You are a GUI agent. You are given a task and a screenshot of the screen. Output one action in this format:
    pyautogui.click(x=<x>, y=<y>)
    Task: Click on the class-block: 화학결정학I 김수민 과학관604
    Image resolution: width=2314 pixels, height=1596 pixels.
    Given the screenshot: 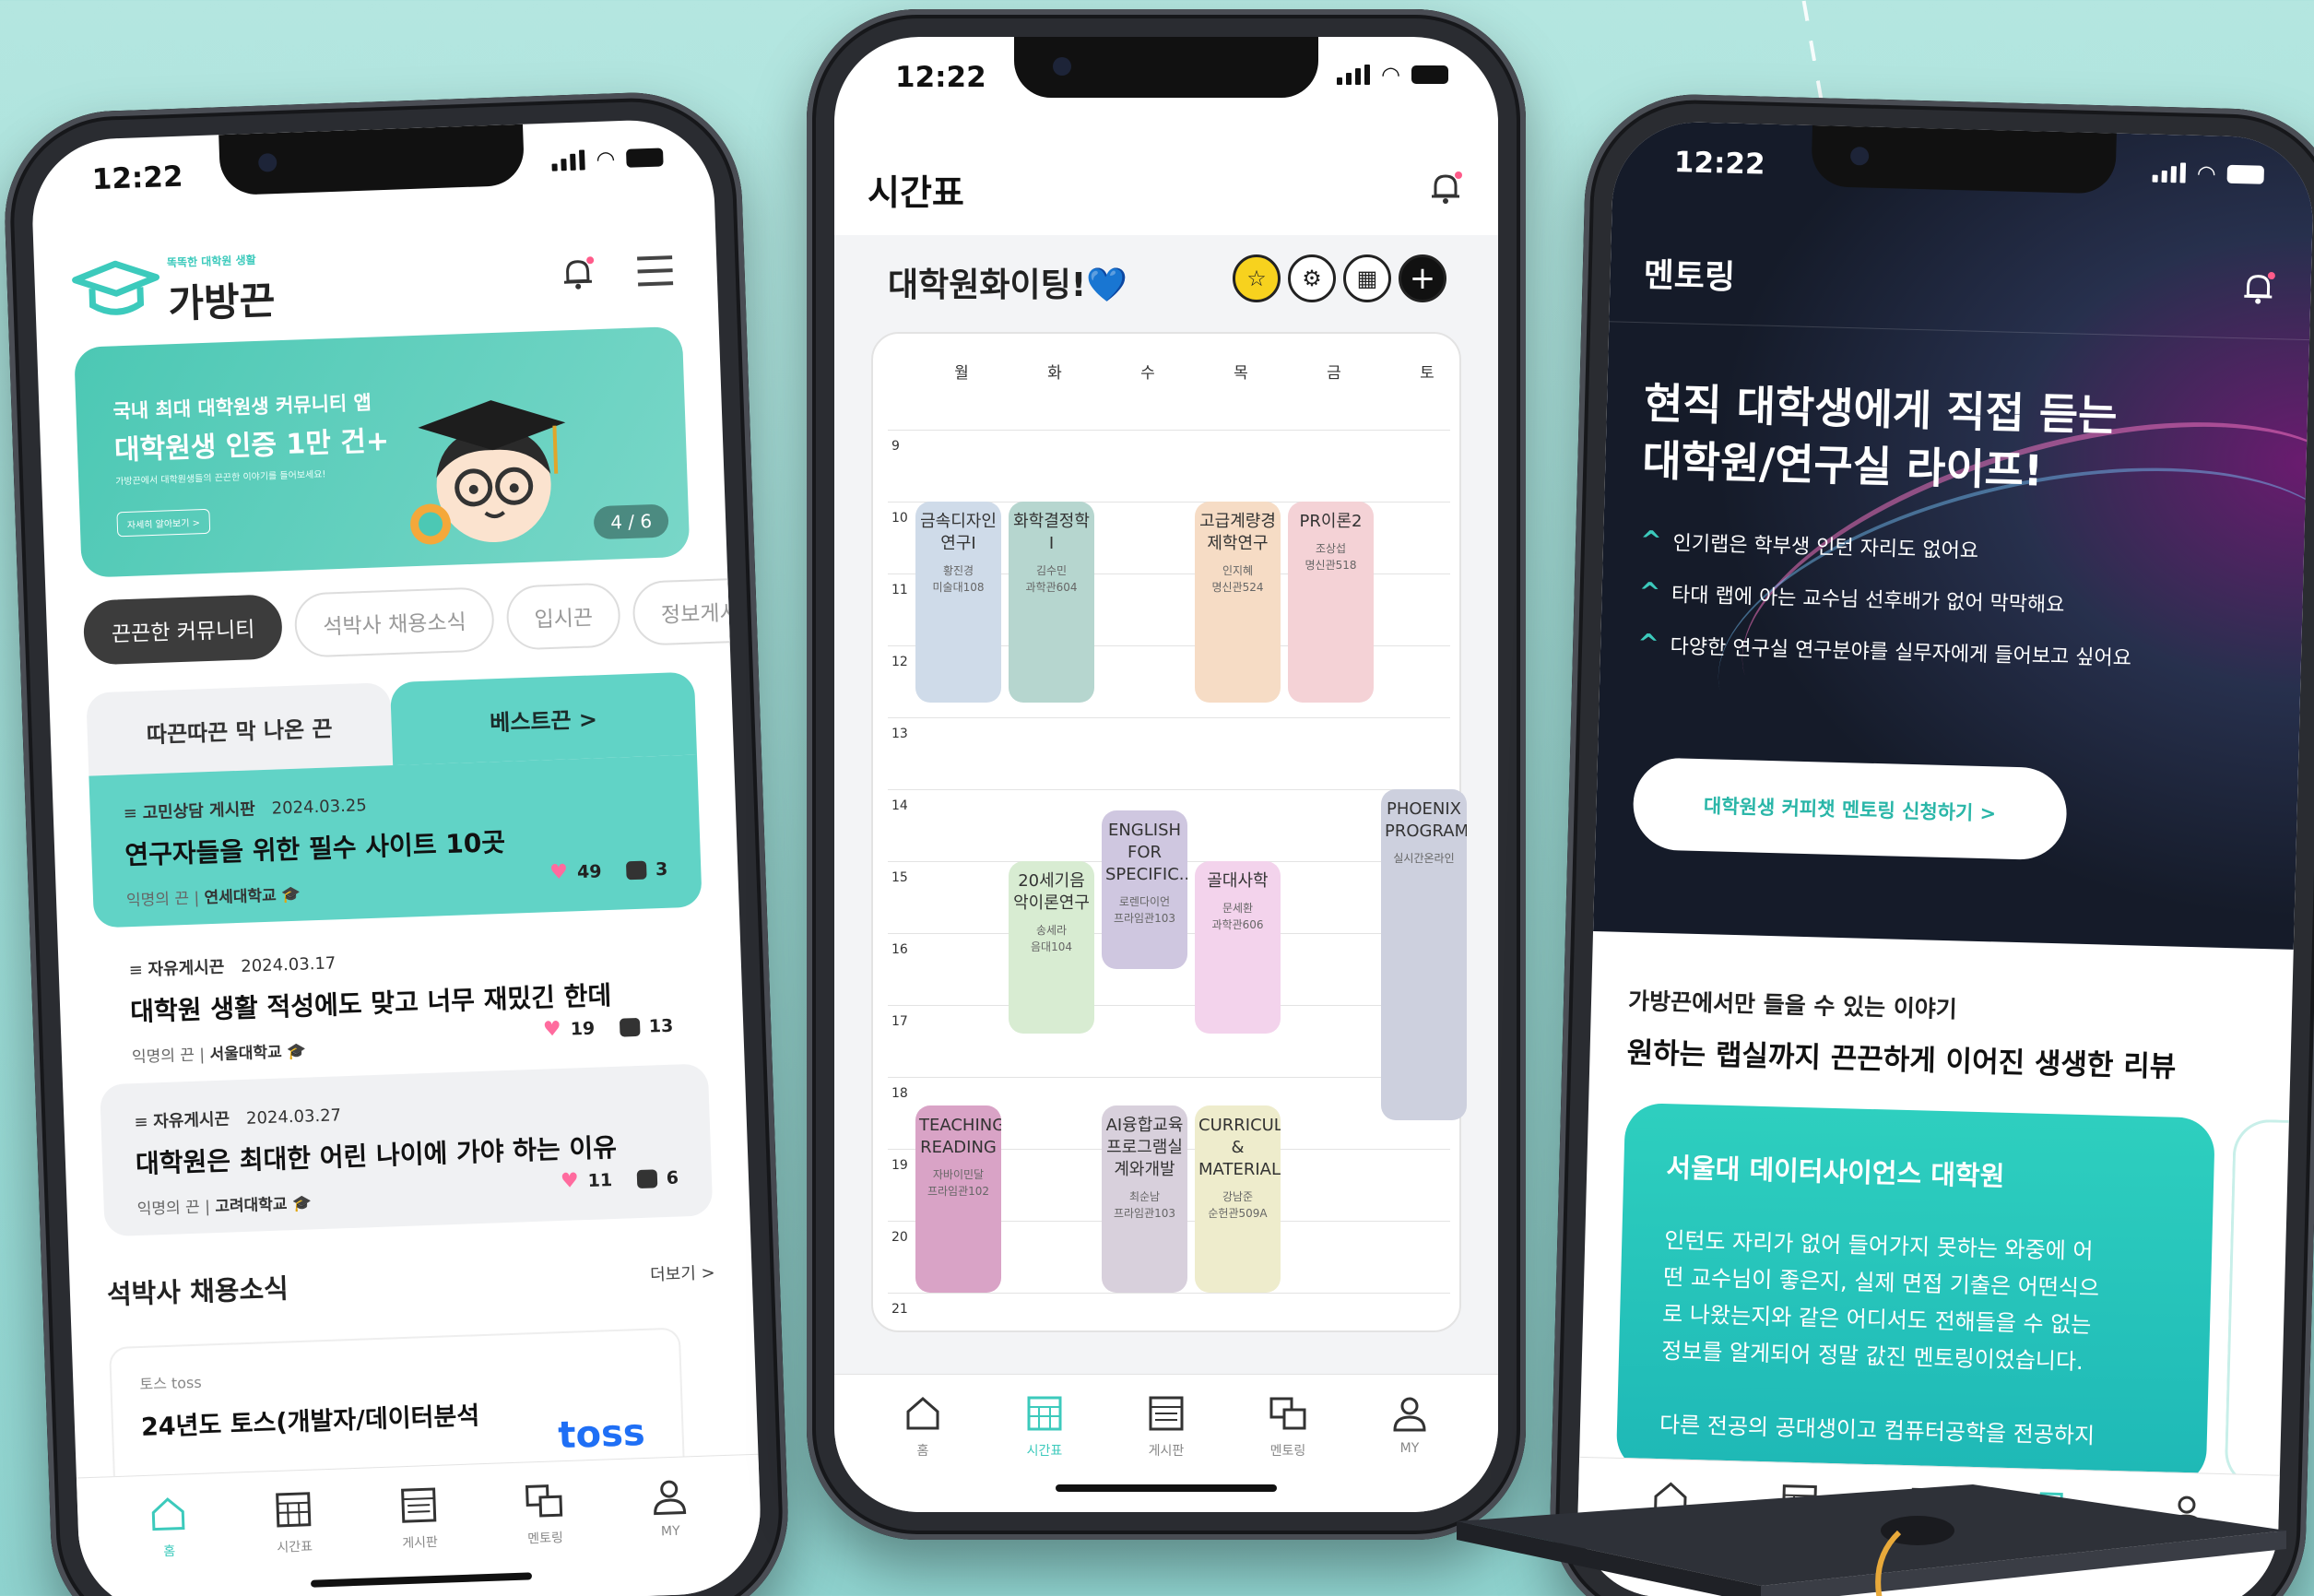 What is the action you would take?
    pyautogui.click(x=1051, y=602)
    